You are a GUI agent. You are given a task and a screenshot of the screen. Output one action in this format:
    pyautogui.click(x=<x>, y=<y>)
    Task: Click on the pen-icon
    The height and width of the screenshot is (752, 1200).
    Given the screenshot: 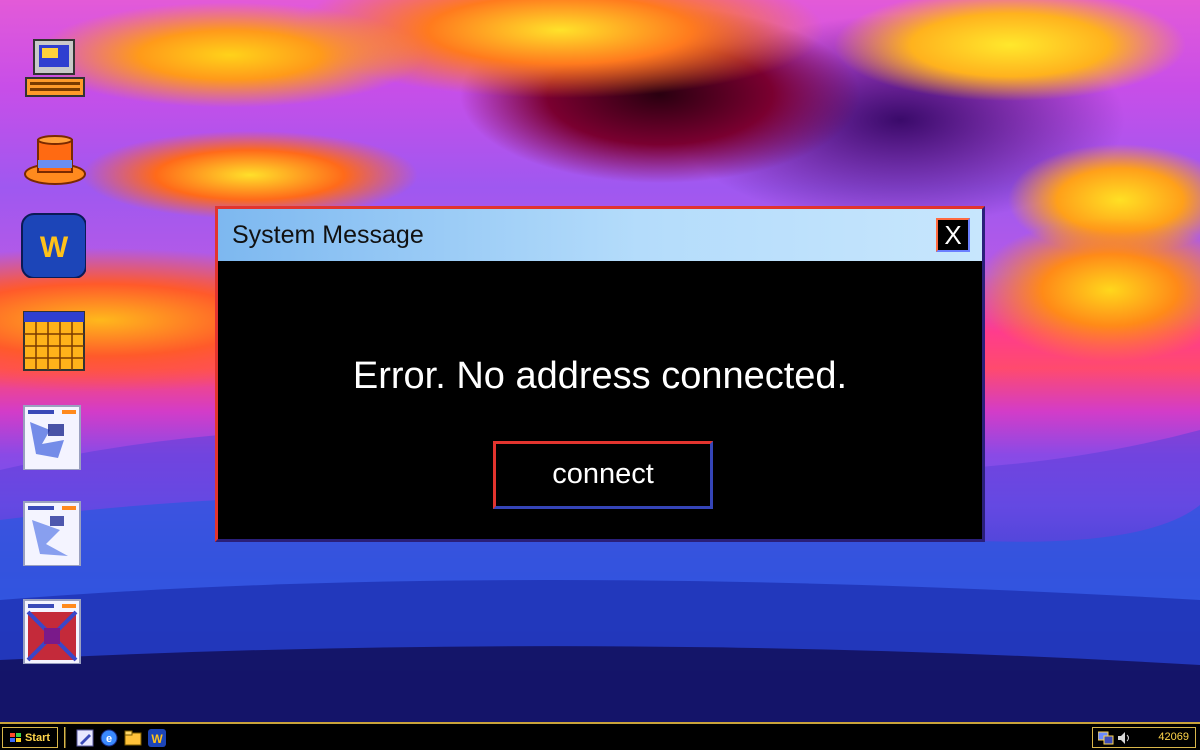 What is the action you would take?
    pyautogui.click(x=85, y=738)
    